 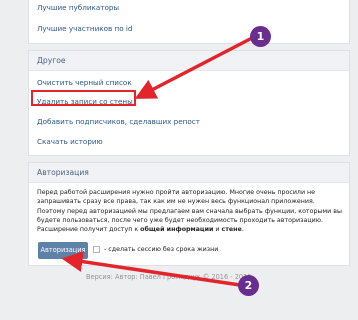 What do you see at coordinates (151, 269) in the screenshot?
I see `arrow-to-authorize-button` at bounding box center [151, 269].